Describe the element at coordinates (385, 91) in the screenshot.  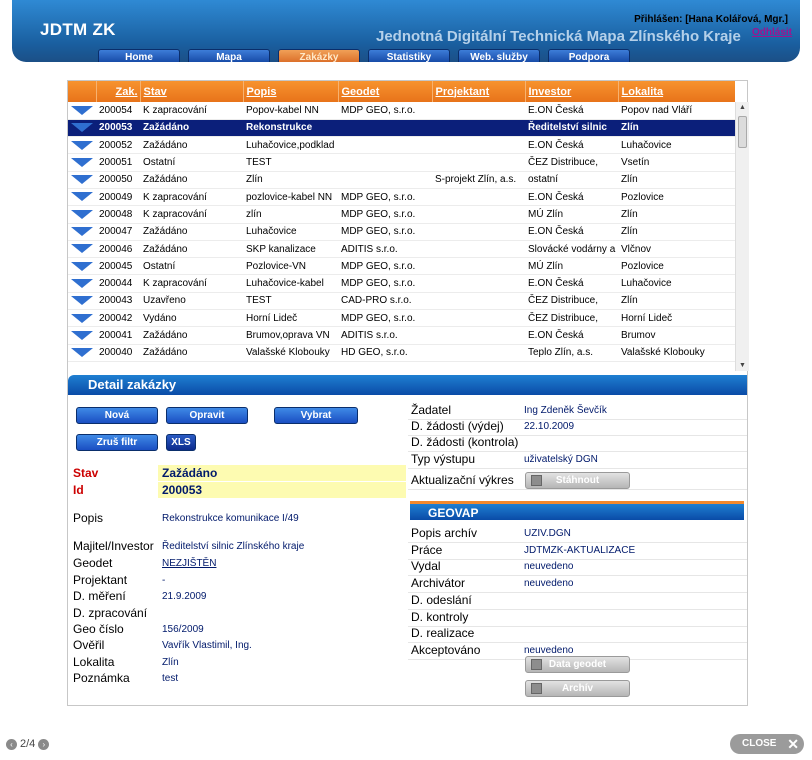
I see `column-header-geodet: Geodet` at that location.